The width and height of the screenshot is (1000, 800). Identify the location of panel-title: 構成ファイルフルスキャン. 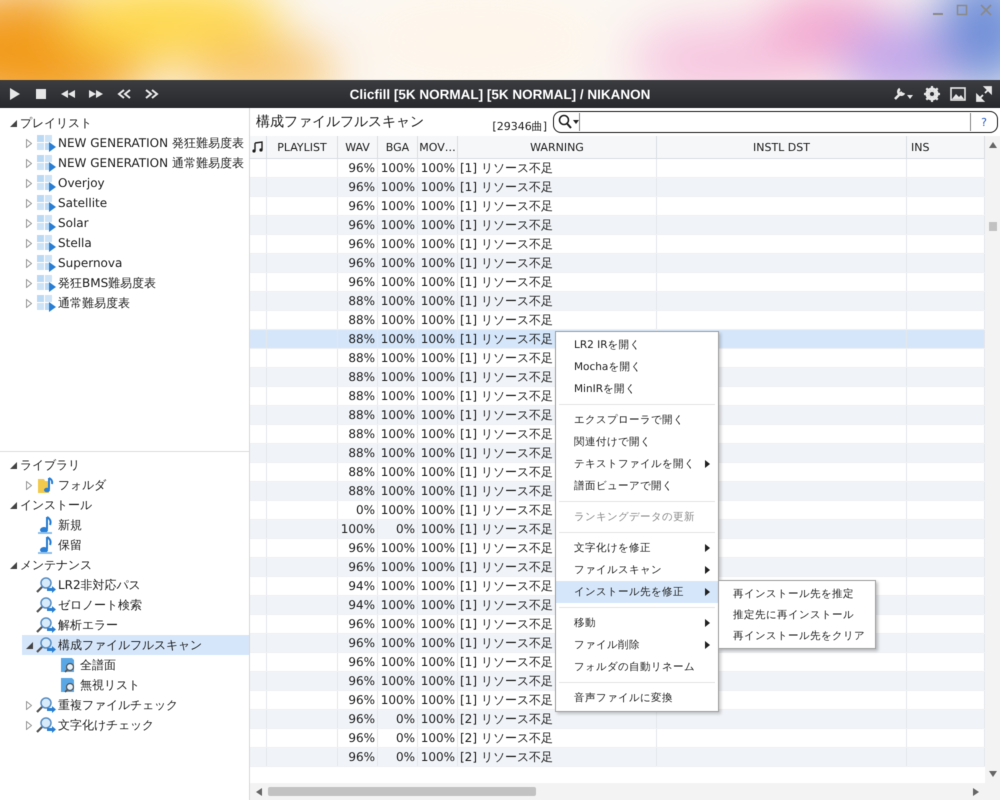
(340, 122).